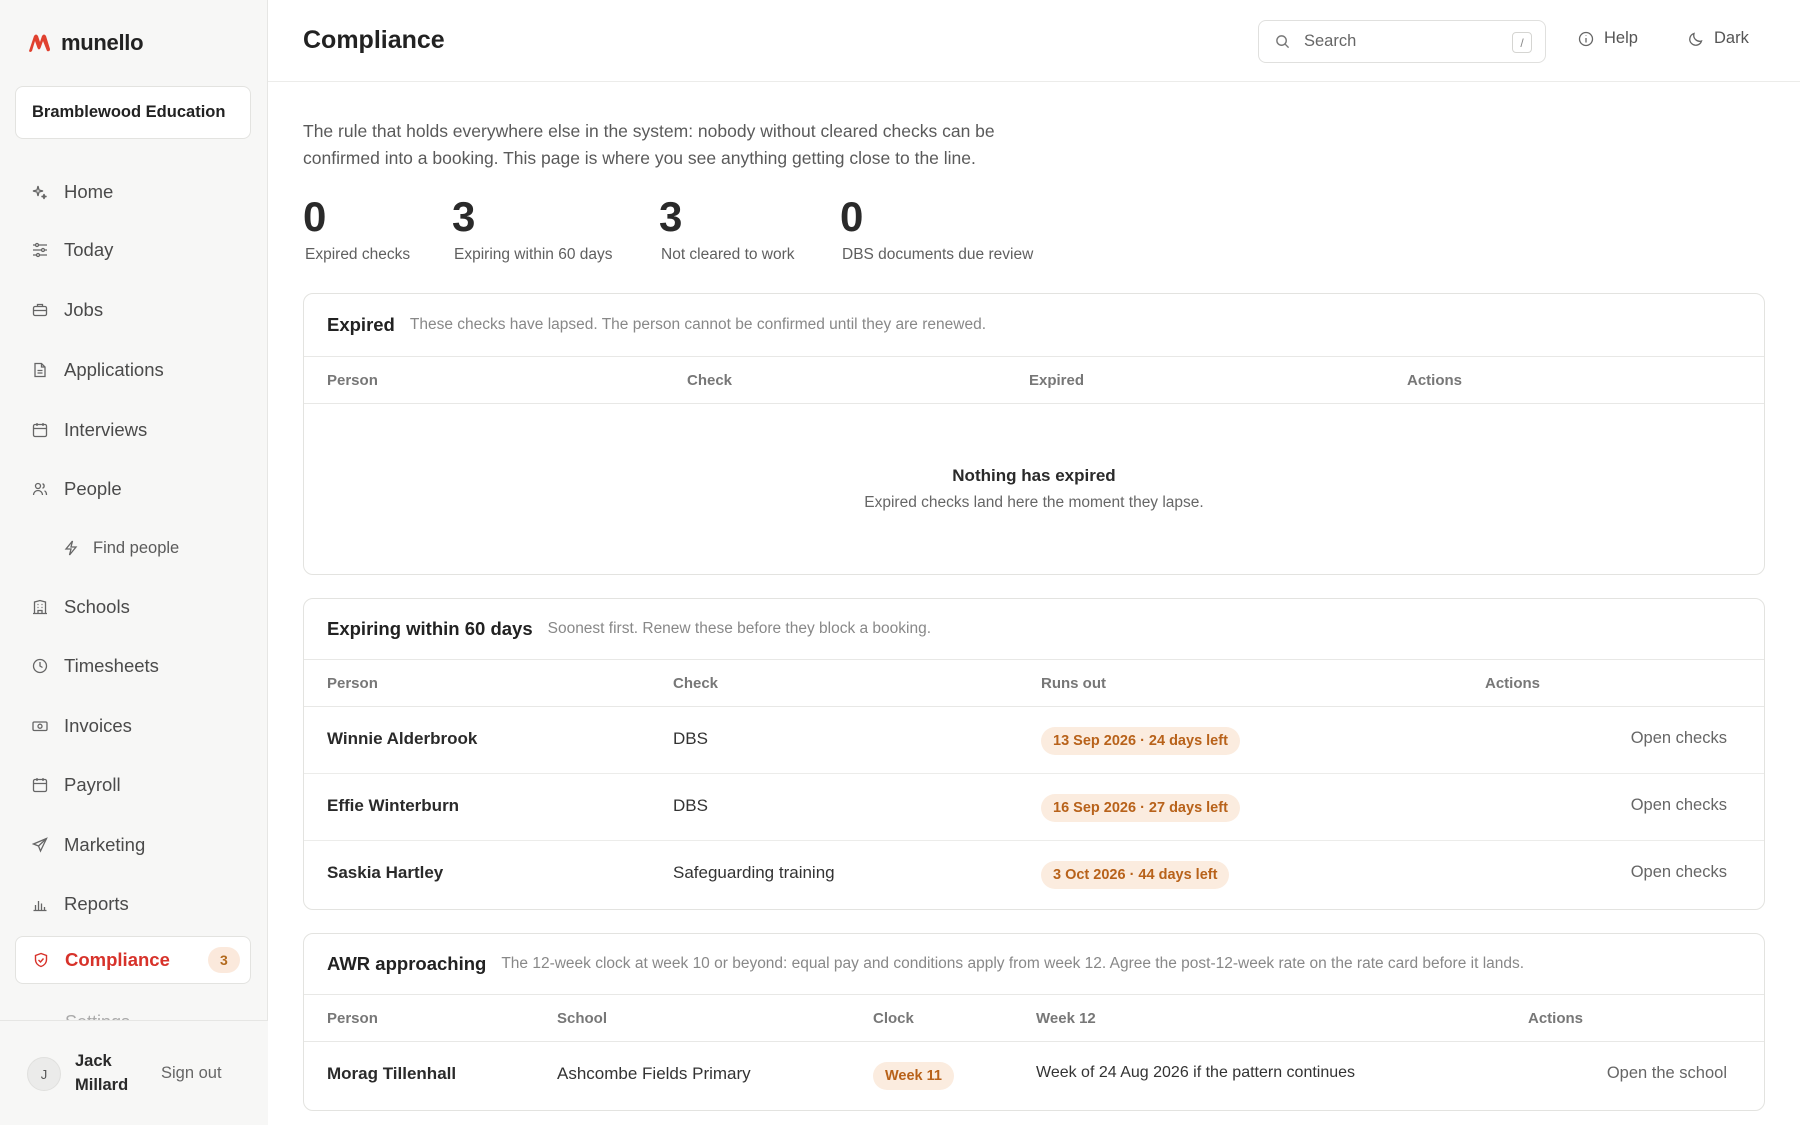 Image resolution: width=1800 pixels, height=1125 pixels. I want to click on card-title: Expired, so click(361, 324).